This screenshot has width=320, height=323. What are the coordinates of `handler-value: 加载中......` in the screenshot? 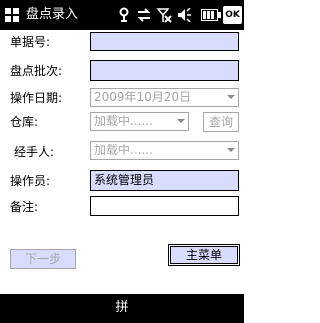 It's located at (123, 150).